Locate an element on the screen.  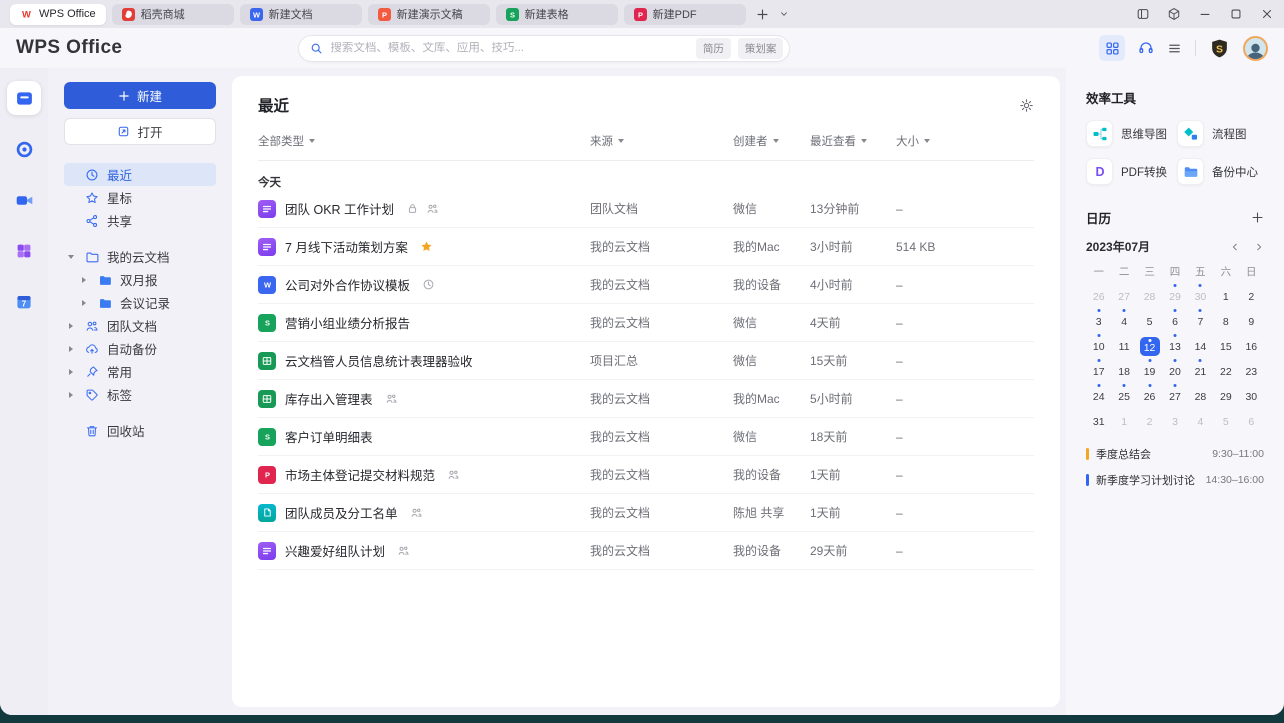
filter-creator: 创建者 is located at coordinates (771, 141).